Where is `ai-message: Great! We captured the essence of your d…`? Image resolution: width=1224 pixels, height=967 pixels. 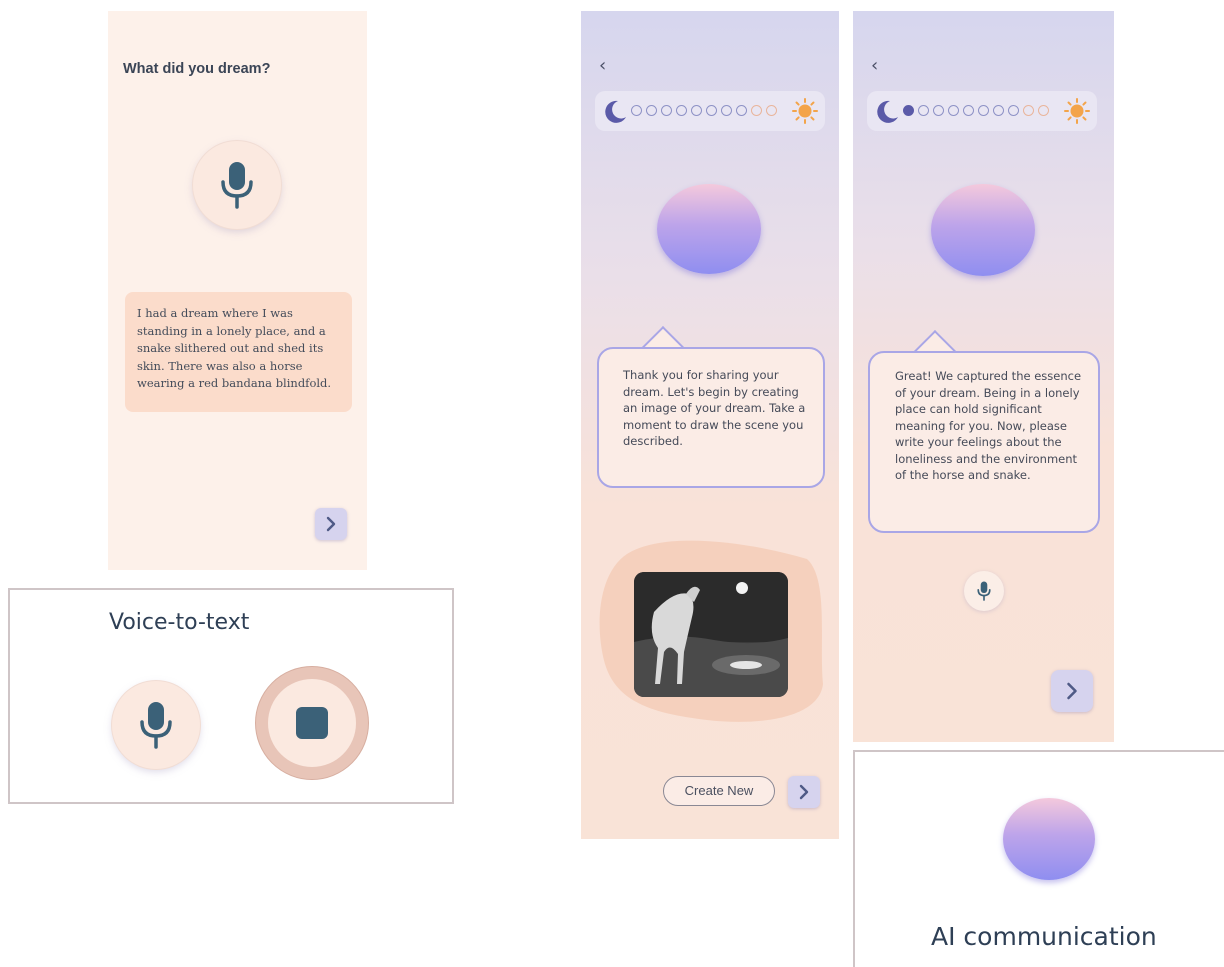
ai-message: Great! We captured the essence of your d… is located at coordinates (984, 442).